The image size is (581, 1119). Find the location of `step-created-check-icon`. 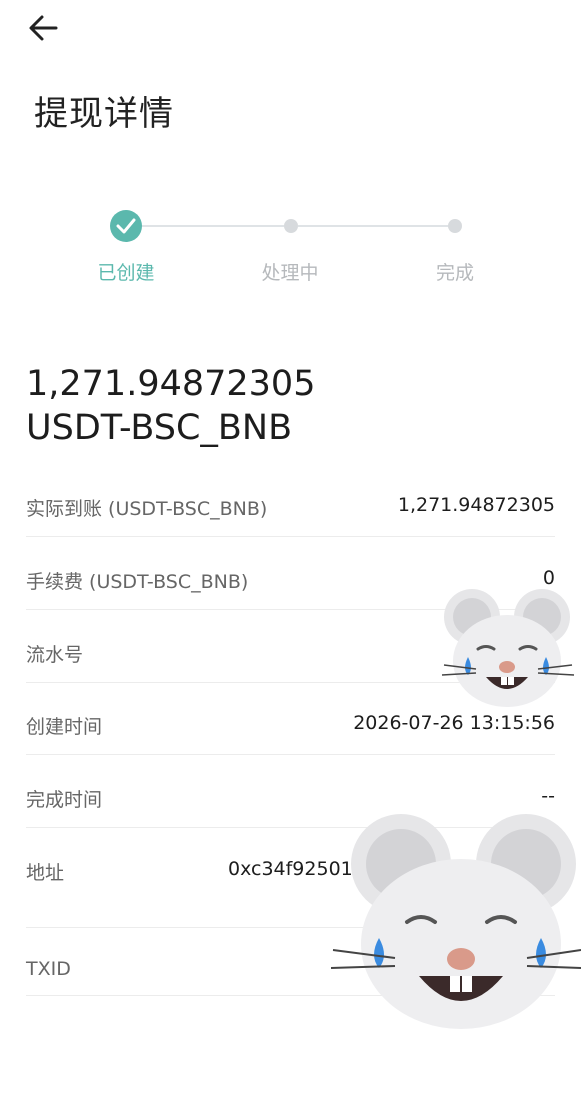

step-created-check-icon is located at coordinates (126, 226).